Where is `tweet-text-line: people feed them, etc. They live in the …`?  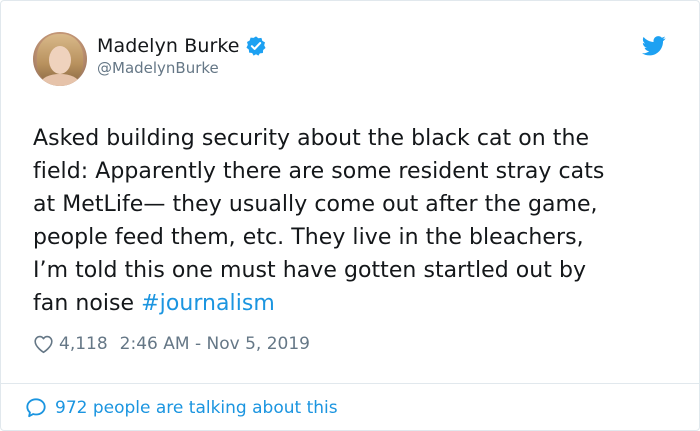 tweet-text-line: people feed them, etc. They live in the … is located at coordinates (308, 237).